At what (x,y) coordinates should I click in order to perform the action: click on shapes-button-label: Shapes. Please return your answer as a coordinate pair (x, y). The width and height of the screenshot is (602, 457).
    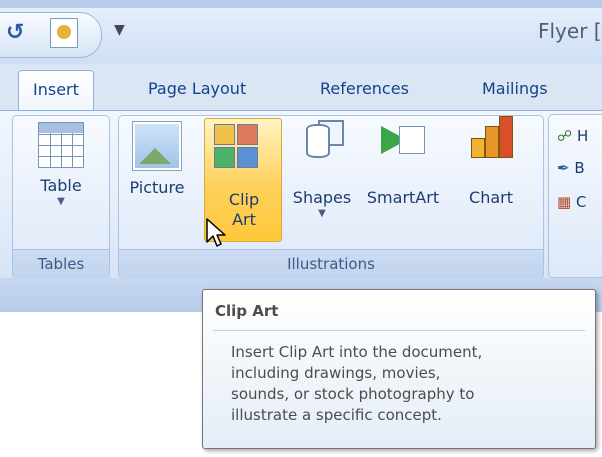
    Looking at the image, I should click on (322, 197).